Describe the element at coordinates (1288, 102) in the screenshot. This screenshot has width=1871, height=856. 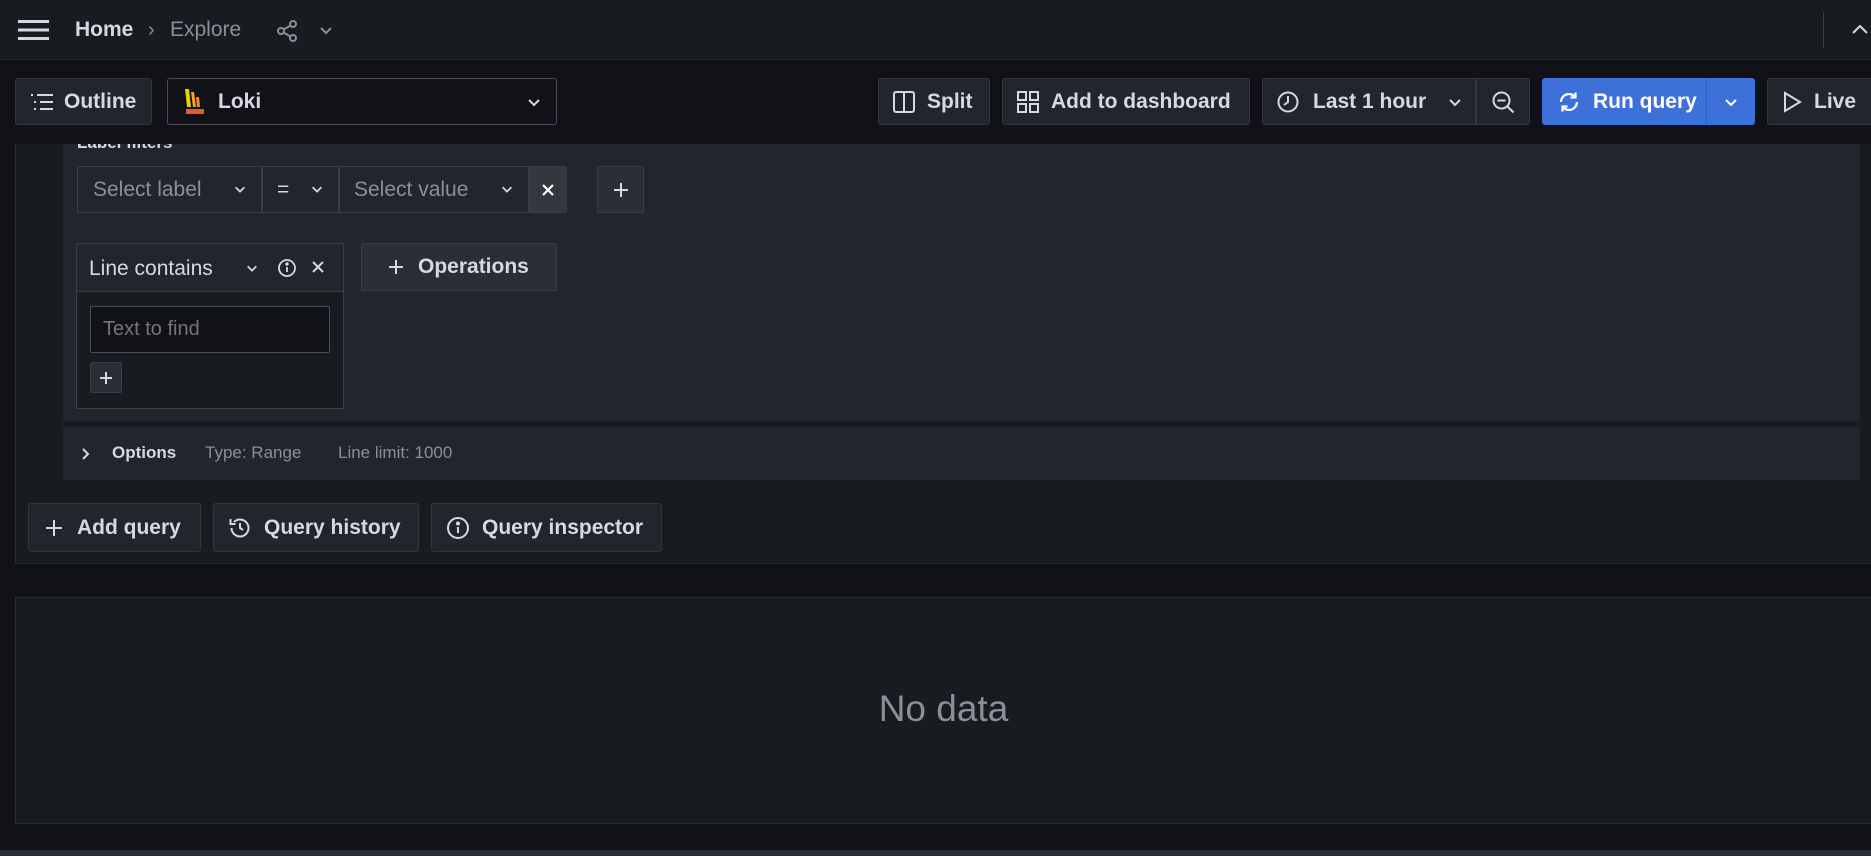
I see `clock-icon` at that location.